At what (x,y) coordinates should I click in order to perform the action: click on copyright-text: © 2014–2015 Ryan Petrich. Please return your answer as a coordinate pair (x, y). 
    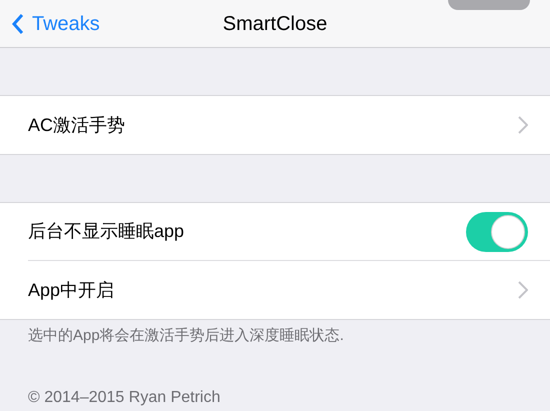
    Looking at the image, I should click on (124, 398).